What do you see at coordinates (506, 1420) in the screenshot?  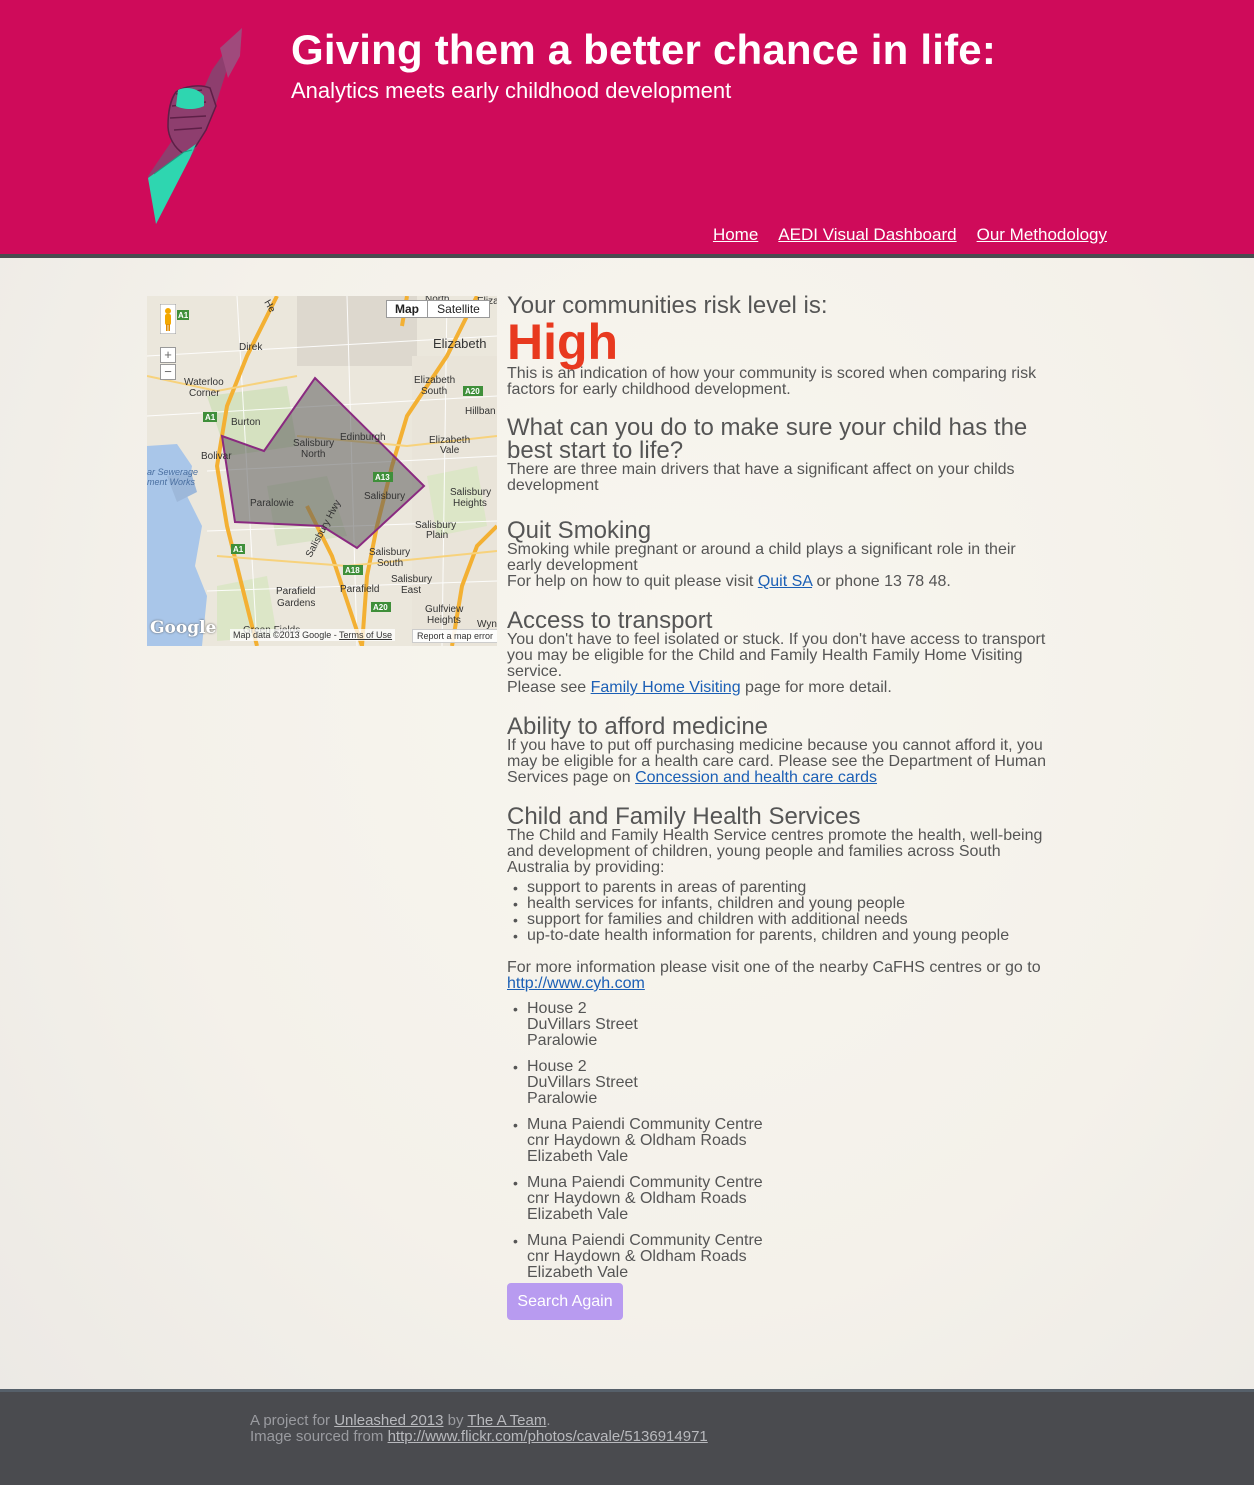 I see `team-link: The A Team` at bounding box center [506, 1420].